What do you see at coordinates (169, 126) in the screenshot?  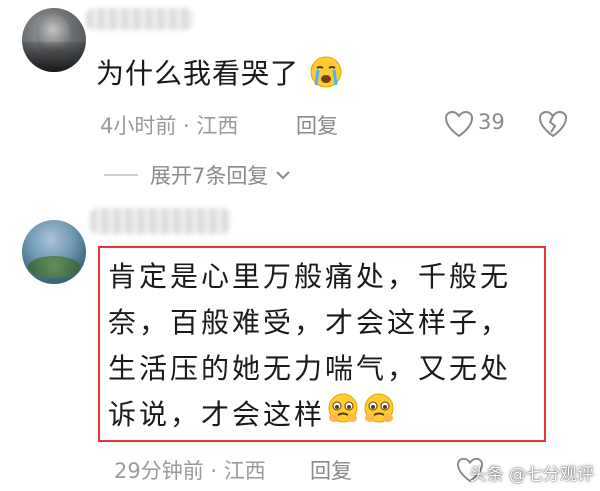 I see `comment-timestamp-location: 4小时前 · 江西` at bounding box center [169, 126].